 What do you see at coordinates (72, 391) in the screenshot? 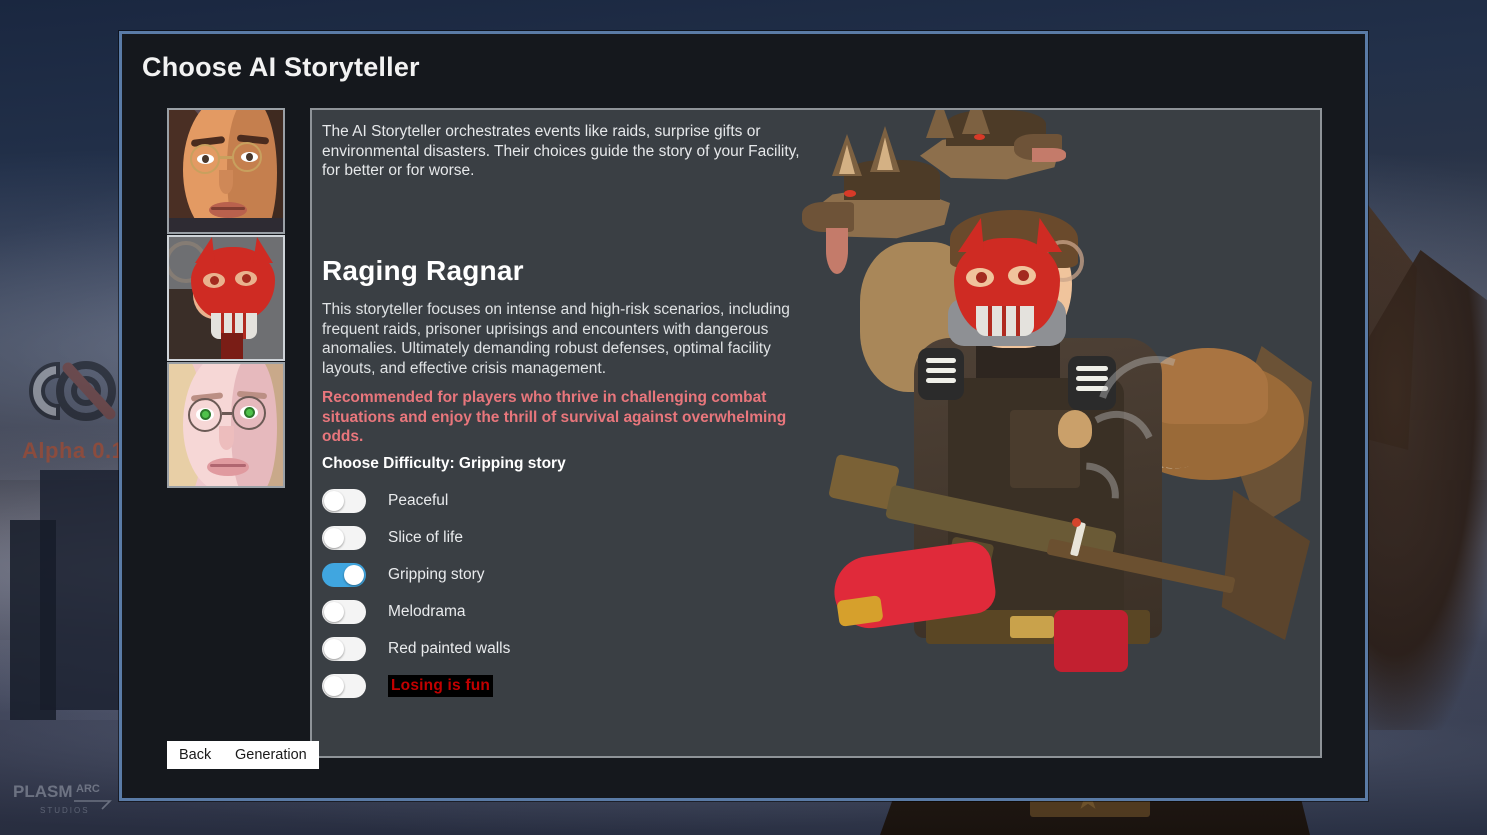
I see `game-logo-icon` at bounding box center [72, 391].